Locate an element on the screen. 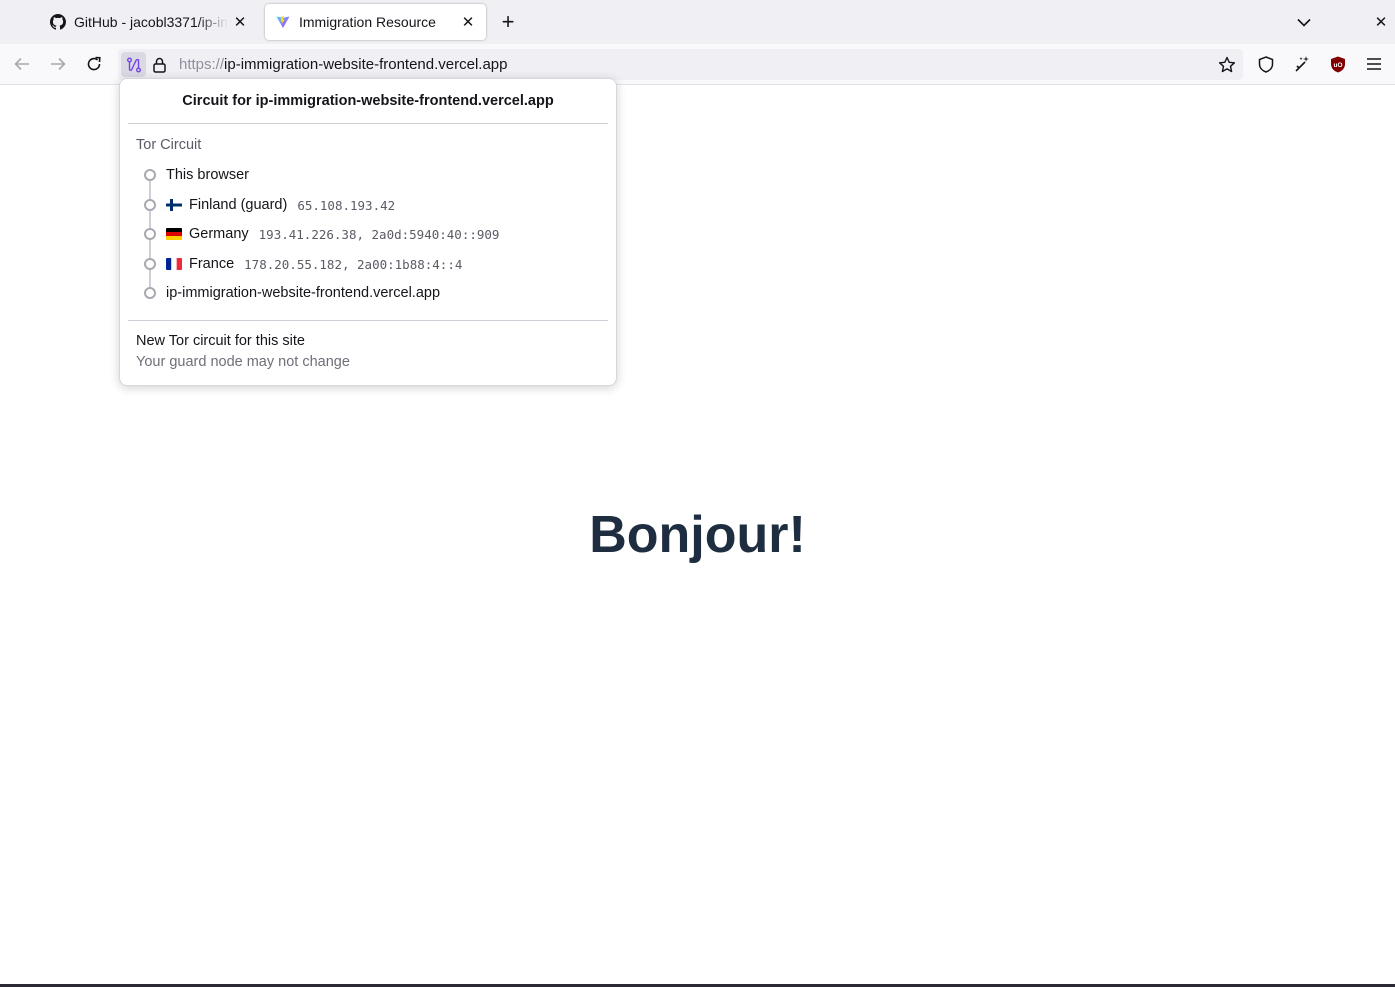 This screenshot has width=1395, height=987. tab-title: Immigration Resource is located at coordinates (367, 22).